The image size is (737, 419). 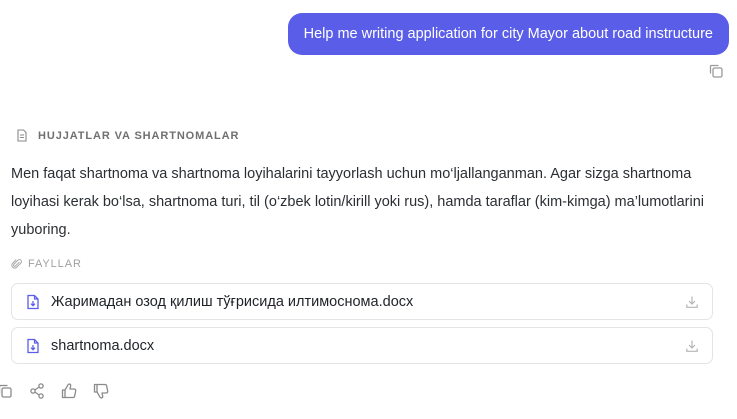 What do you see at coordinates (716, 71) in the screenshot?
I see `copy-message-button` at bounding box center [716, 71].